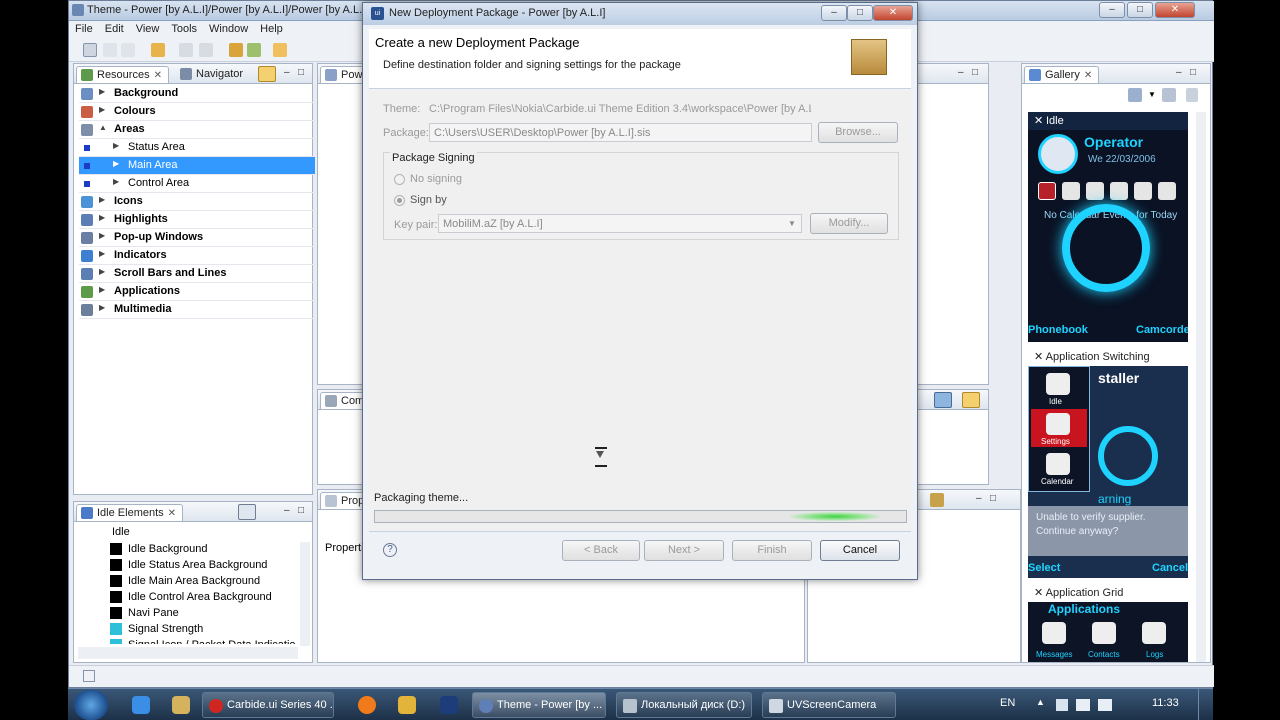  Describe the element at coordinates (110, 50) in the screenshot. I see `save-icon` at that location.